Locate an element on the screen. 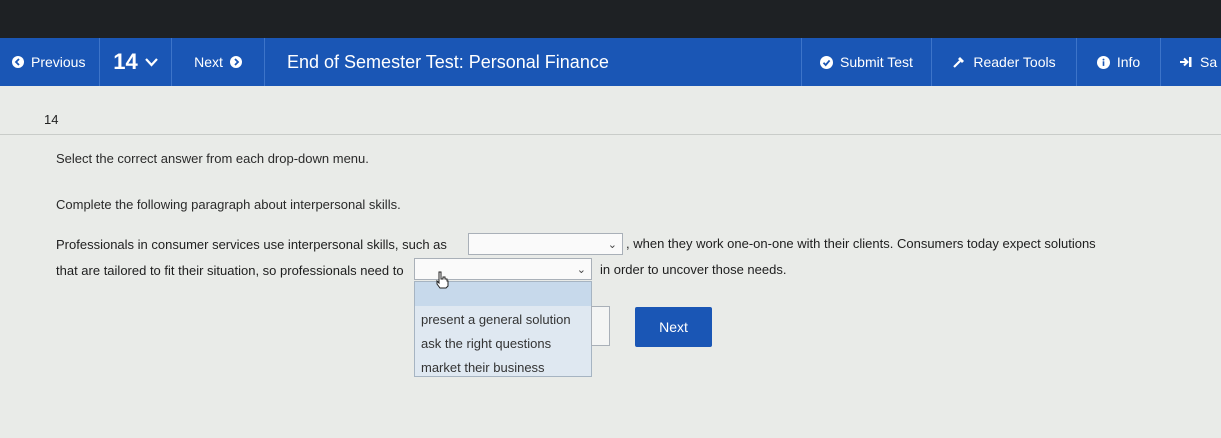 The image size is (1221, 438). answer-box-edge is located at coordinates (600, 326).